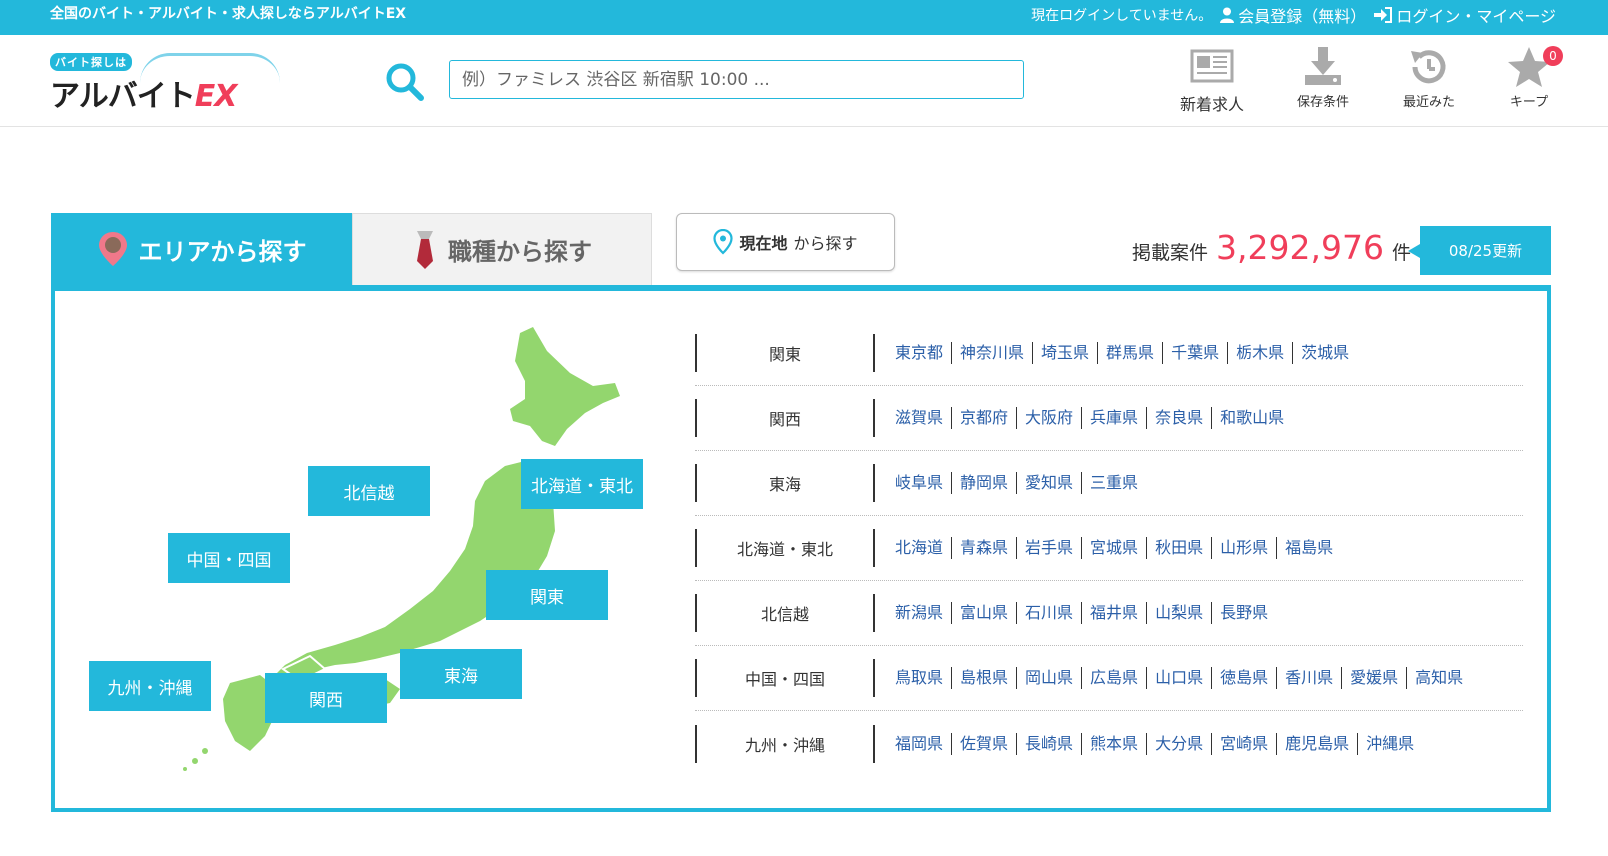 The height and width of the screenshot is (856, 1608). Describe the element at coordinates (1050, 613) in the screenshot. I see `prefecture-link: 石川県` at that location.